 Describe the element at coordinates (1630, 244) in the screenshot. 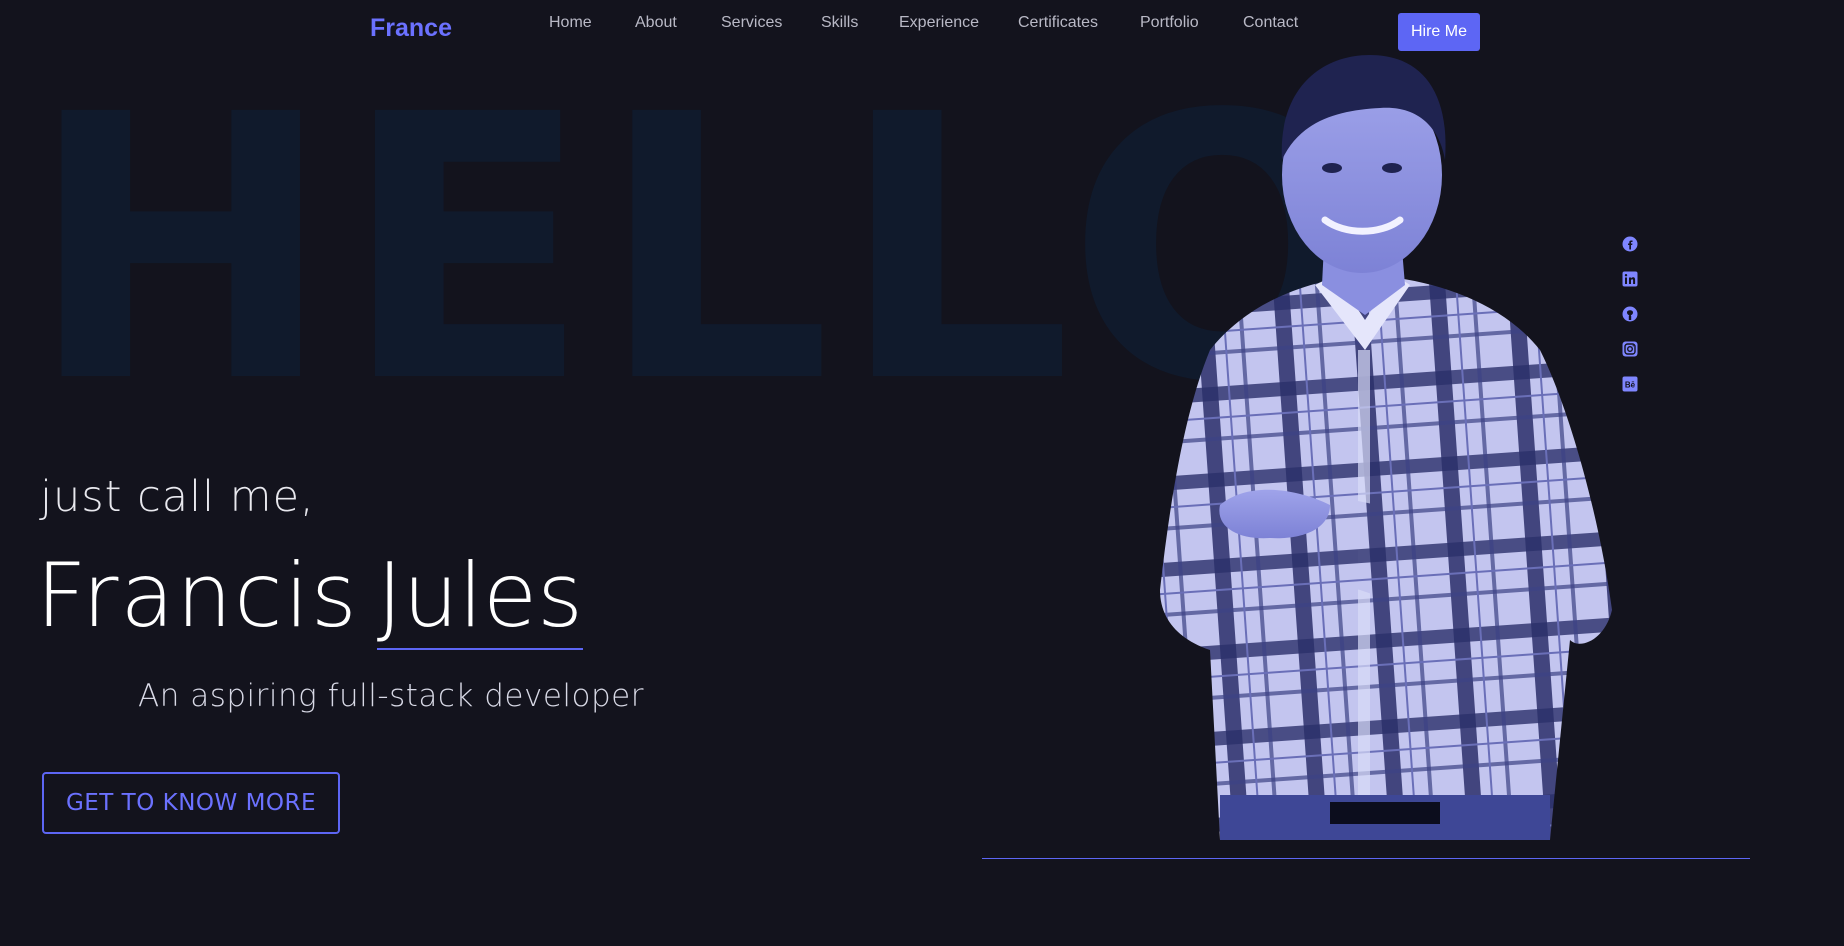

I see `facebook-icon` at that location.